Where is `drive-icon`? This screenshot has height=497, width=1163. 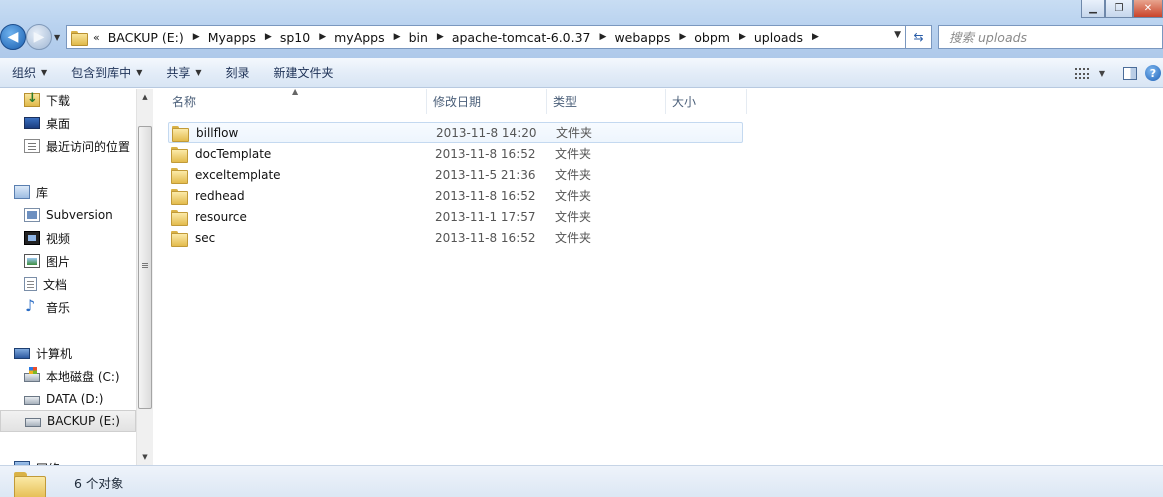
drive-icon is located at coordinates (32, 400).